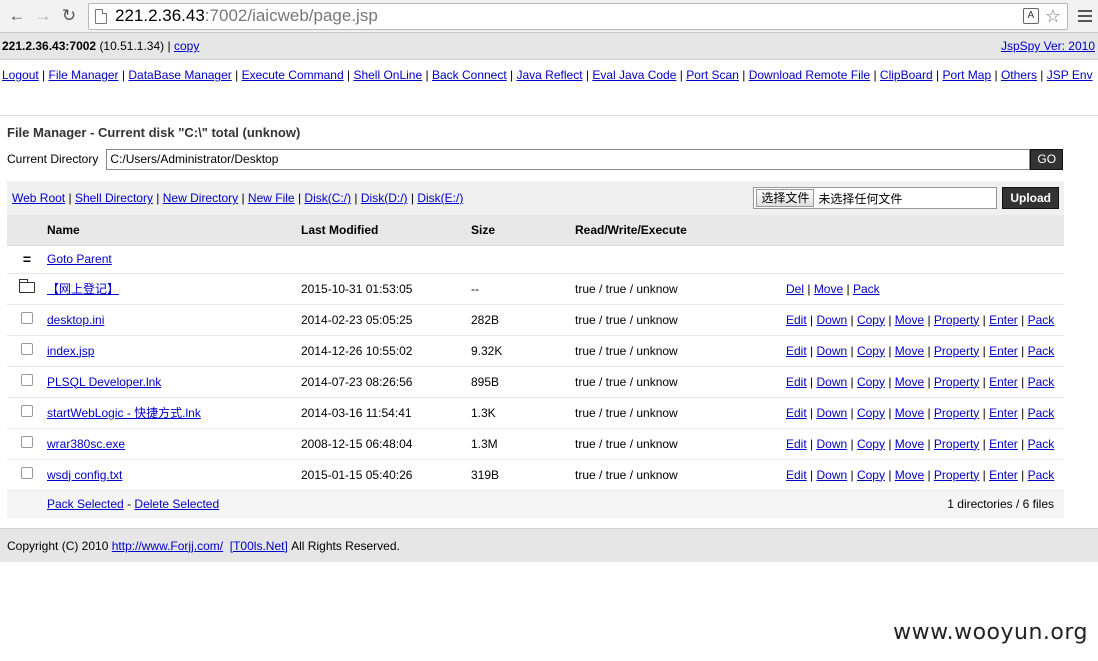 This screenshot has height=661, width=1098. Describe the element at coordinates (167, 546) in the screenshot. I see `forjj-link: http://www.Forjj.com/` at that location.